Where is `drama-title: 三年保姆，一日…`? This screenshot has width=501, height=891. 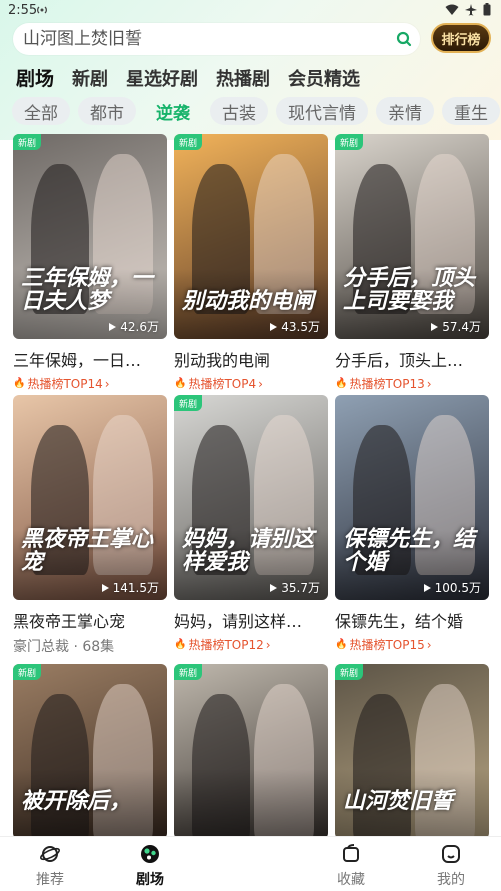
drama-title: 三年保姆，一日… is located at coordinates (90, 359).